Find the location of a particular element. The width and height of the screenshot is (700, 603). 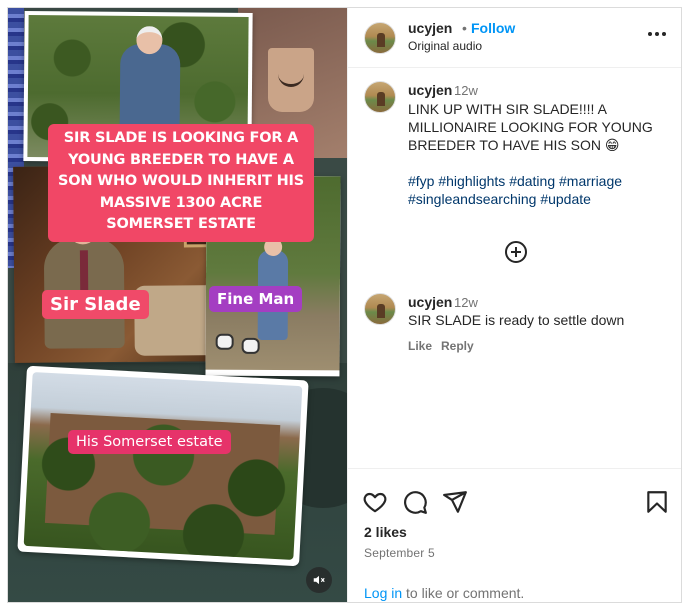

caption-timestamp: 12w is located at coordinates (466, 90).